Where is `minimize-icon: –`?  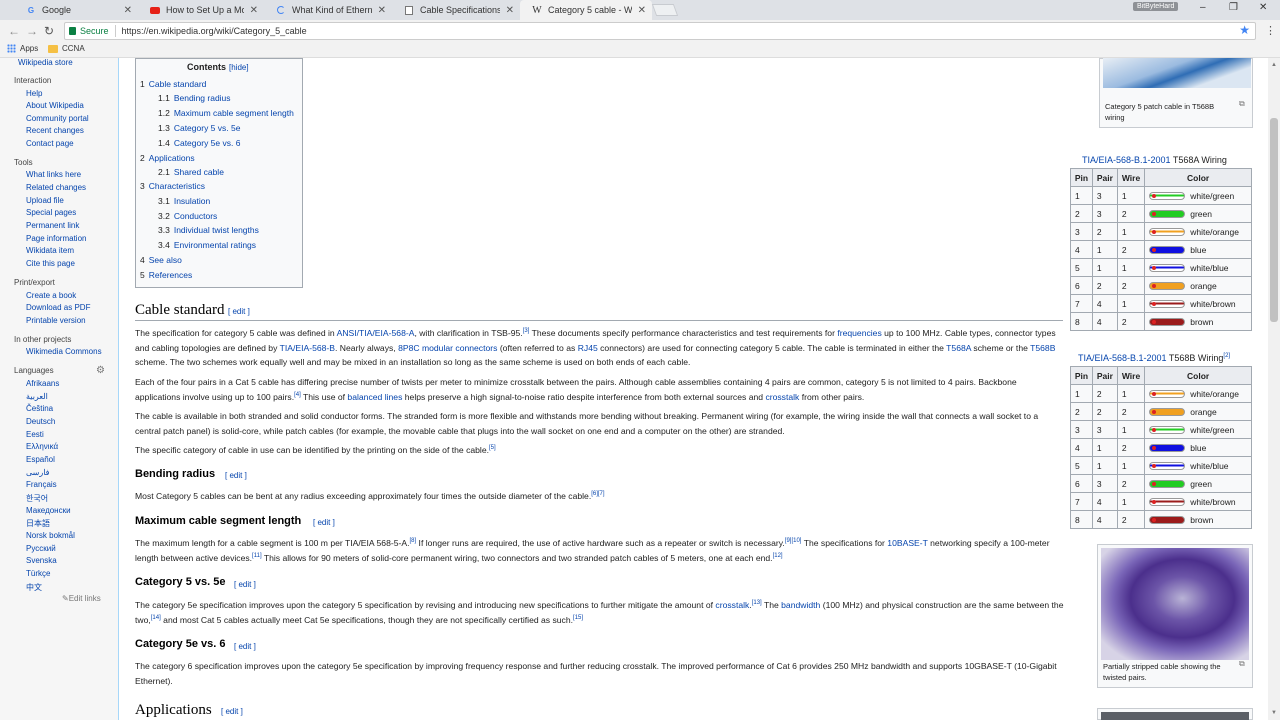 minimize-icon: – is located at coordinates (1203, 7).